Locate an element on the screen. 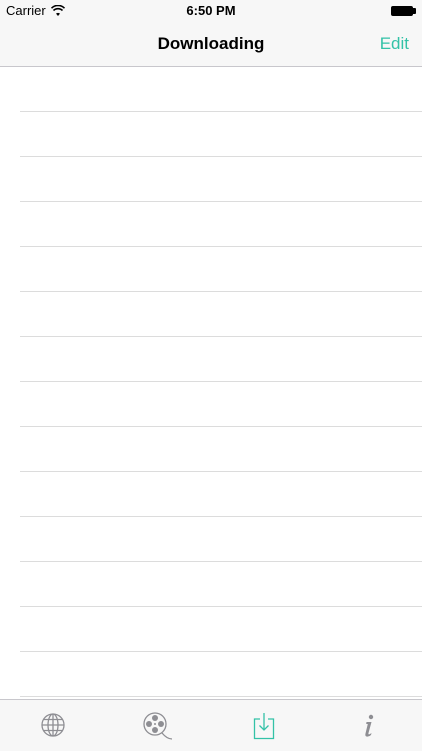 Image resolution: width=422 pixels, height=751 pixels. status-bar: Carrier 6:50 PM is located at coordinates (211, 11).